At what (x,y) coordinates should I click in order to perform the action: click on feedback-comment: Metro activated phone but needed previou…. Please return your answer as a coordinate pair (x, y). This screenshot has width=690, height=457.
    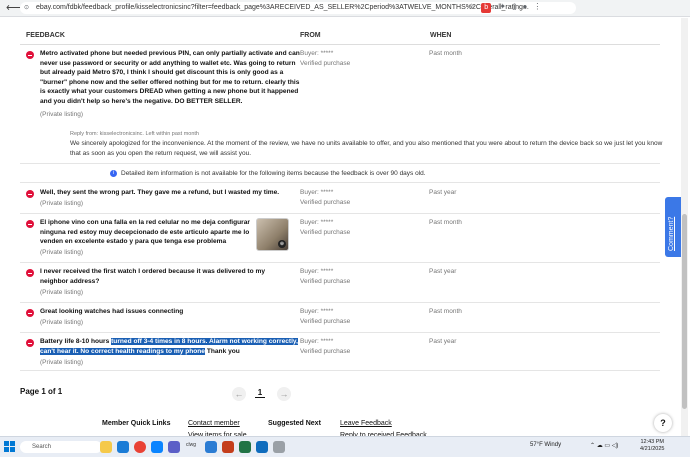
    Looking at the image, I should click on (170, 77).